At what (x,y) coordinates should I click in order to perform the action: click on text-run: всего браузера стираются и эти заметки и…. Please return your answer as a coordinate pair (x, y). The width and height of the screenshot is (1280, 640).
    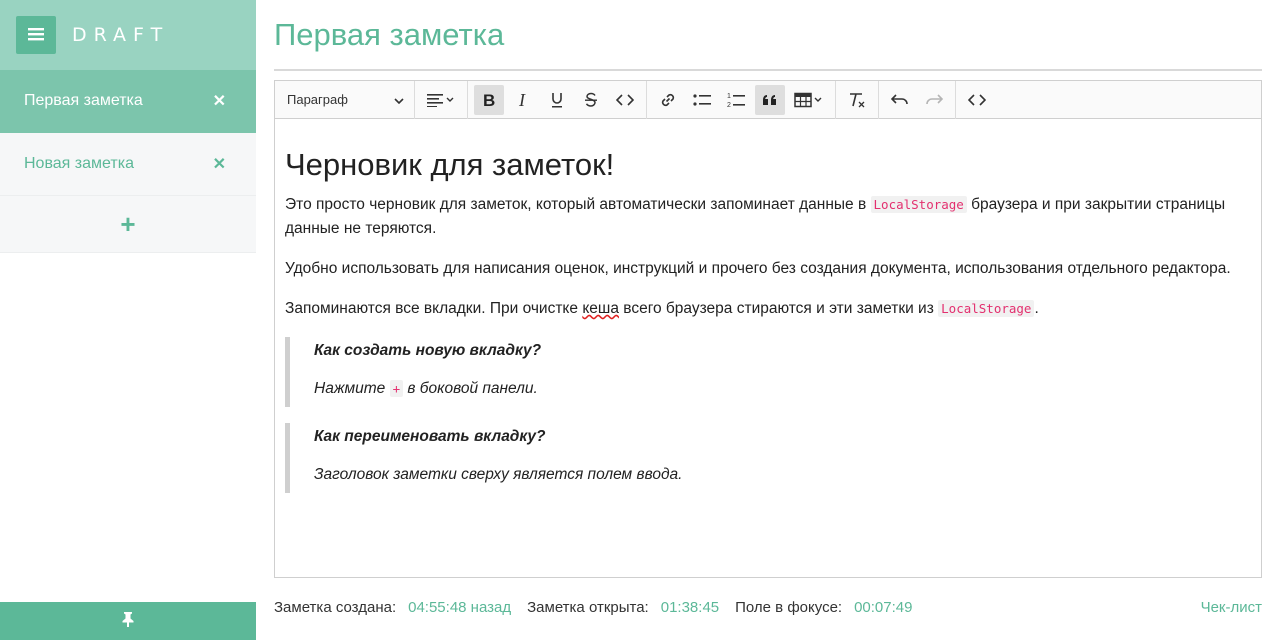
    Looking at the image, I should click on (778, 308).